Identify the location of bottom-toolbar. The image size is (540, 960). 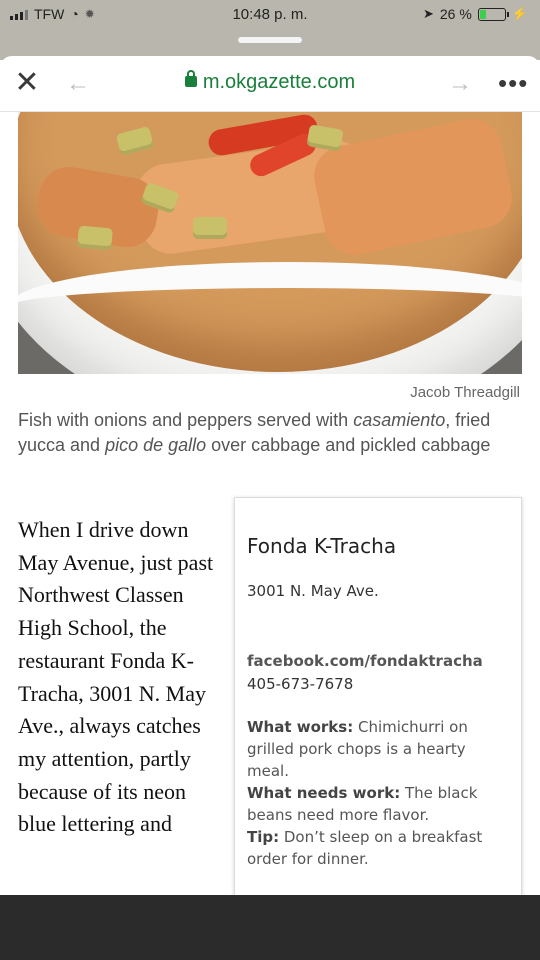
(270, 927).